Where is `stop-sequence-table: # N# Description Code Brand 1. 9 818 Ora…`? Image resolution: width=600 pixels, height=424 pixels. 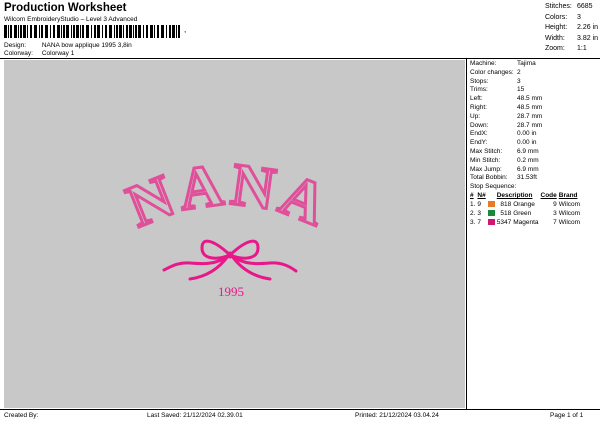
stop-sequence-table: # N# Description Code Brand 1. 9 818 Ora… is located at coordinates (526, 210).